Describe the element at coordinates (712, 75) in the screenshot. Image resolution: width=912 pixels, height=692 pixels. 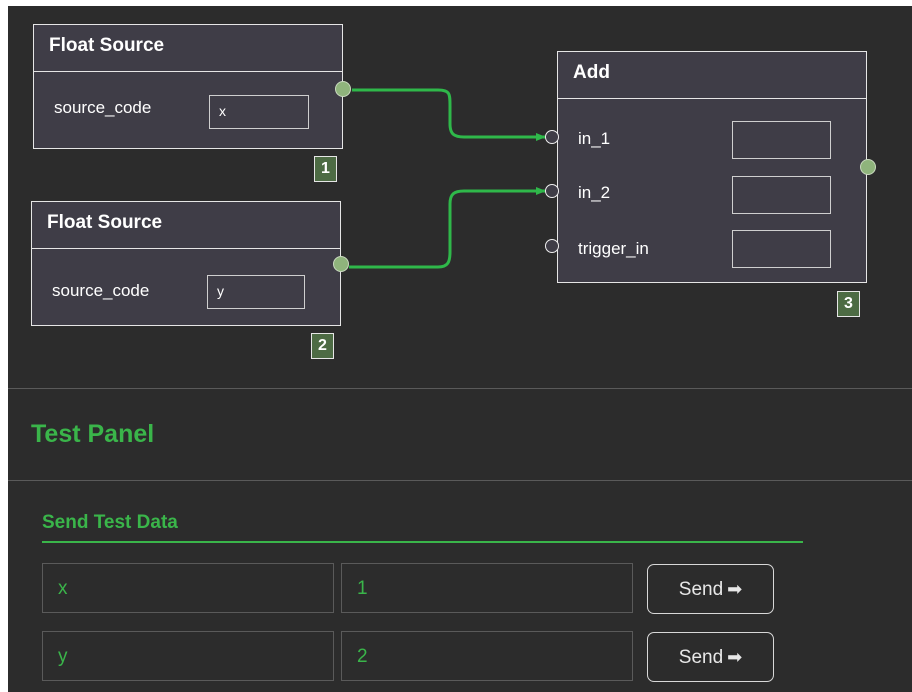
I see `node-title: Add` at that location.